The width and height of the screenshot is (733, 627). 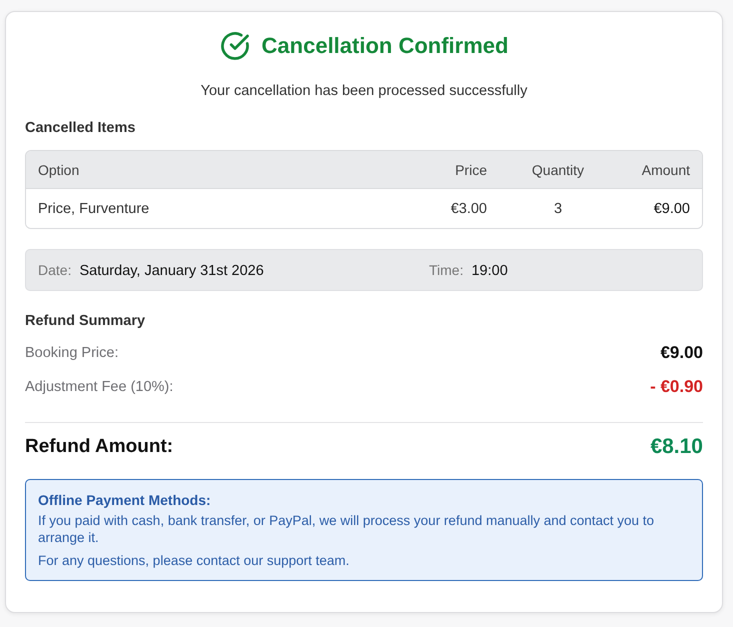 I want to click on total-value: €8.10, so click(x=676, y=447).